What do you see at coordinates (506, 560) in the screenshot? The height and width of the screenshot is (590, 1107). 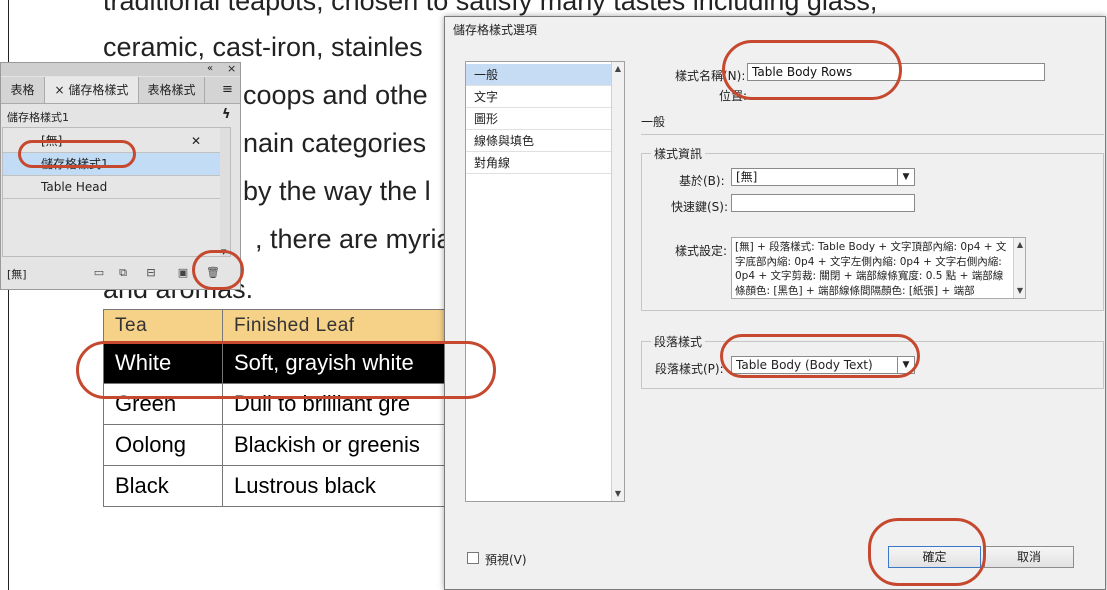 I see `preview-label: 預視(V)` at bounding box center [506, 560].